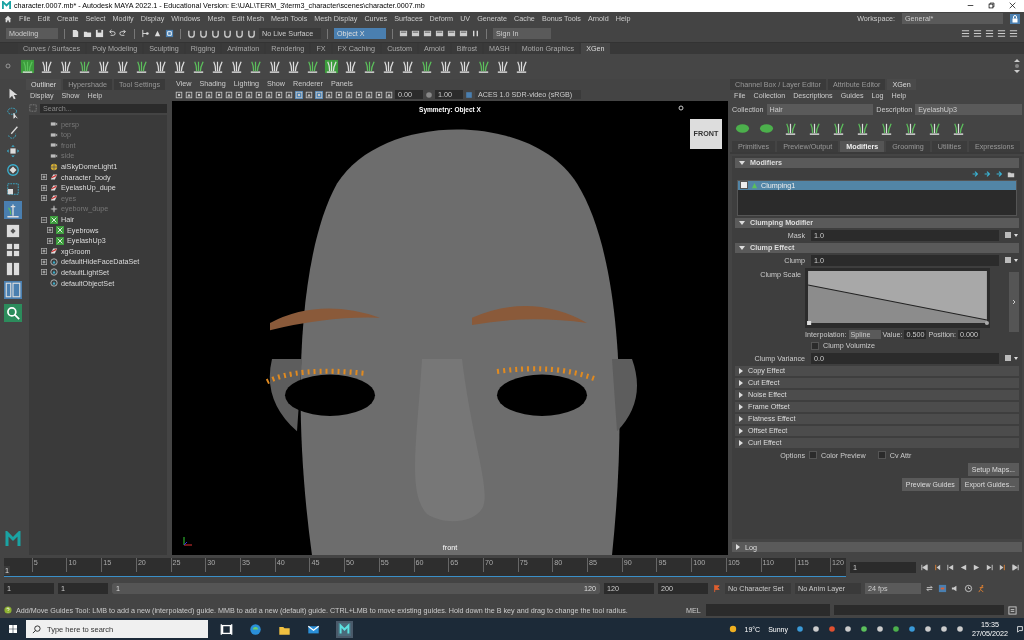 The image size is (1024, 640). Describe the element at coordinates (169, 34) in the screenshot. I see `select-component-icon` at that location.